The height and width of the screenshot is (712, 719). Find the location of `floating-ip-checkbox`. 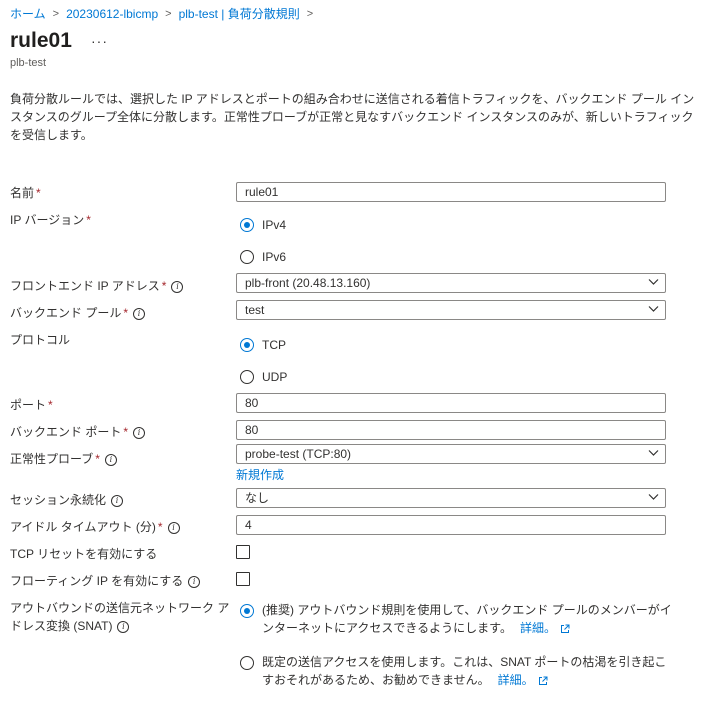

floating-ip-checkbox is located at coordinates (243, 579).